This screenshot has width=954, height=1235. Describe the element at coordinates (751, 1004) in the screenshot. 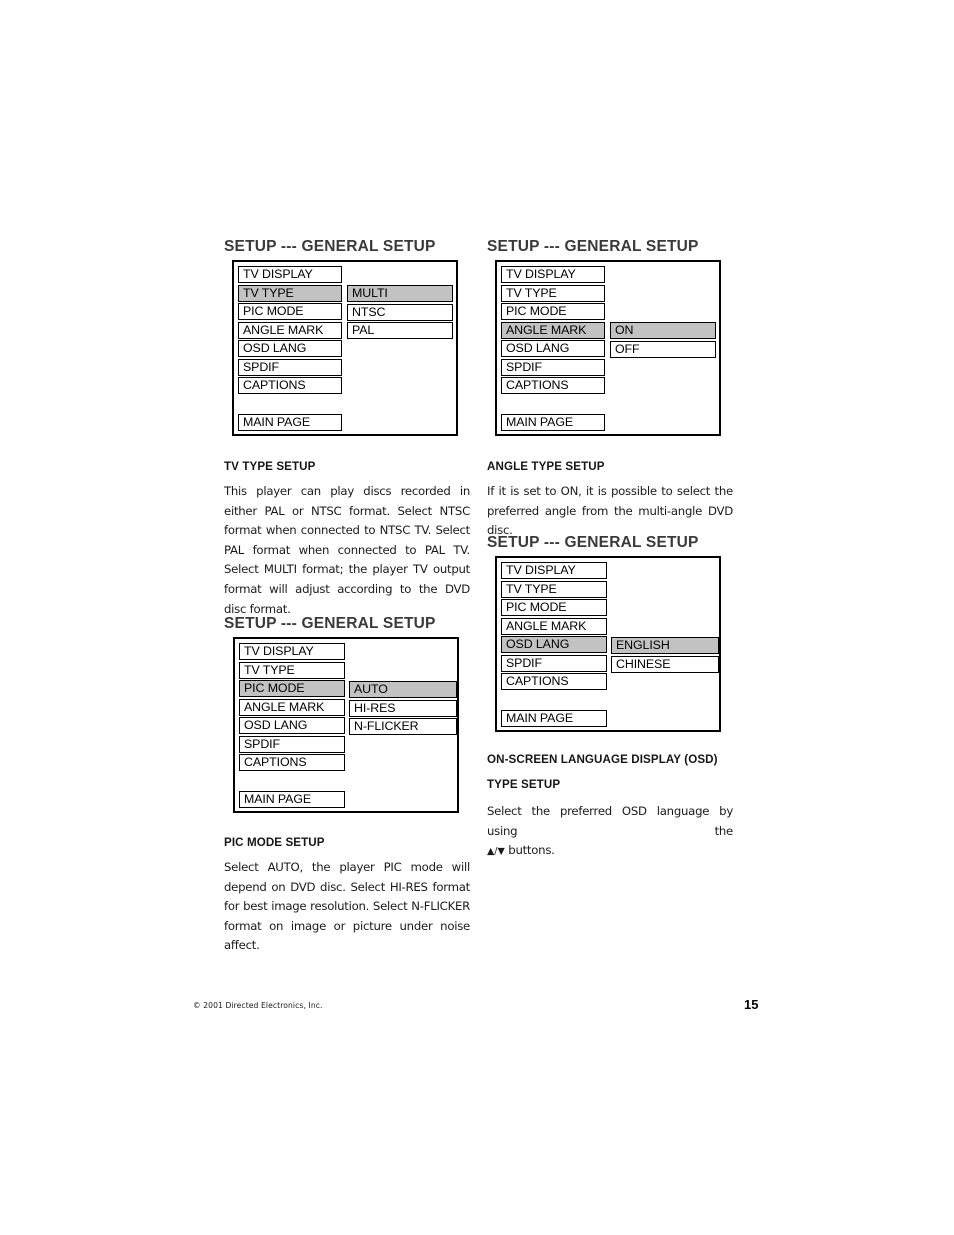

I see `footer-page-number: 15` at that location.